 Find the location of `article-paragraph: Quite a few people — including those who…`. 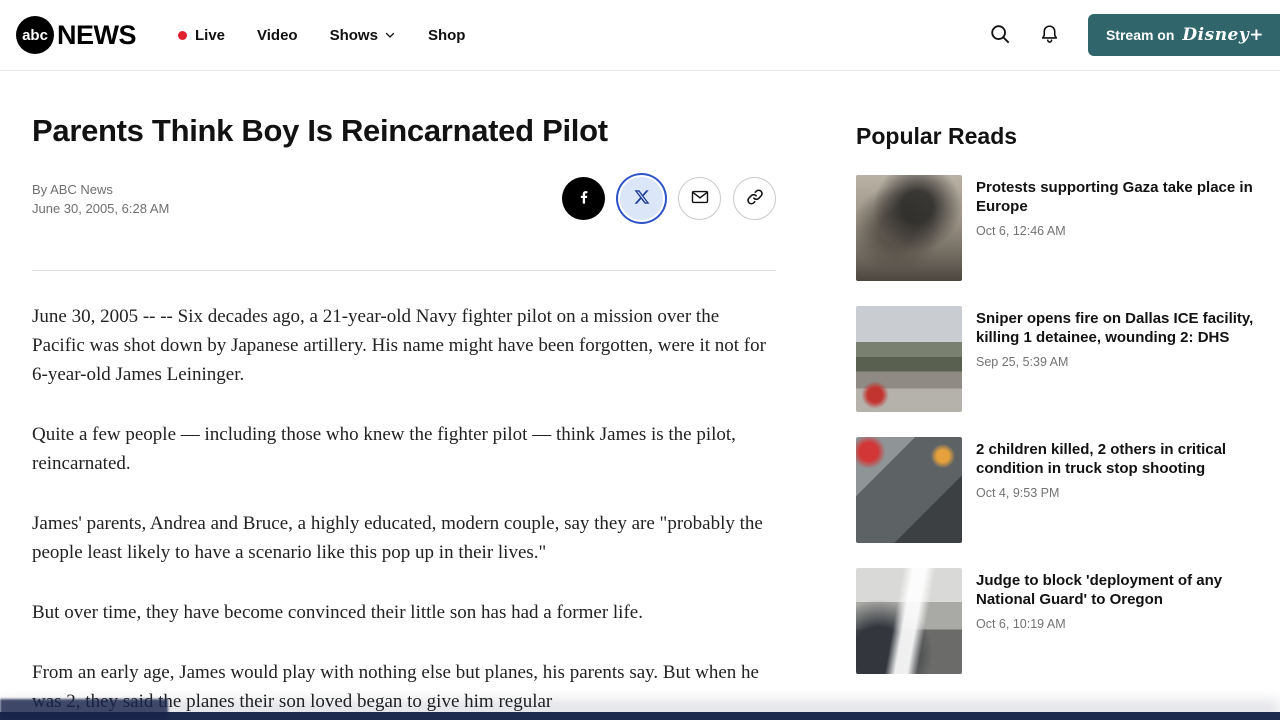

article-paragraph: Quite a few people — including those who… is located at coordinates (384, 449).